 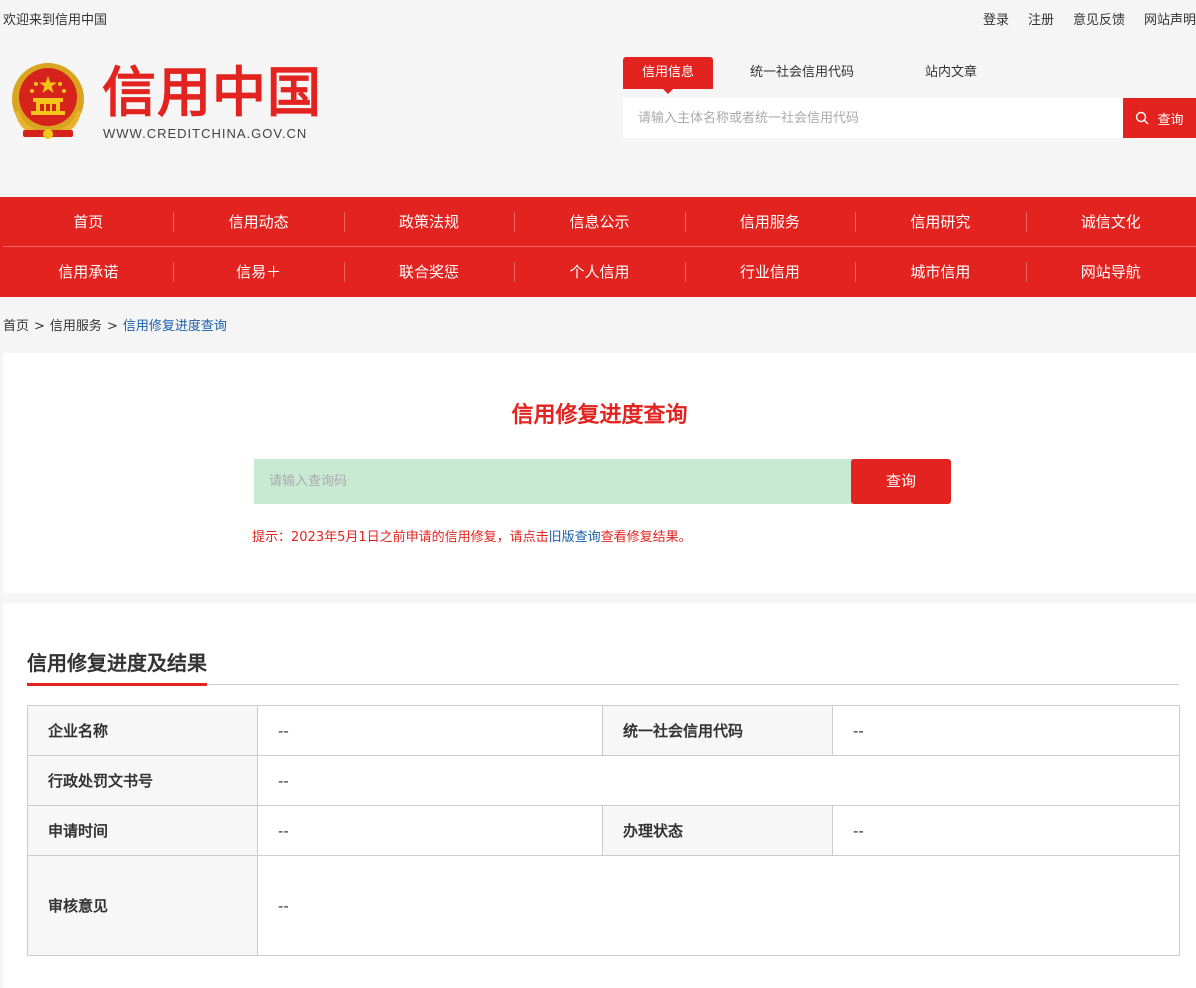 What do you see at coordinates (16, 326) in the screenshot?
I see `breadcrumb-home: 首页` at bounding box center [16, 326].